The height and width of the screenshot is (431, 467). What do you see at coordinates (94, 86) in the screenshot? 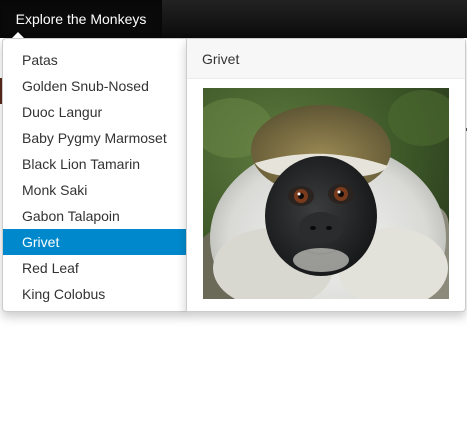
I see `menu-item-golden-snub-nosed: Golden Snub-Nosed` at bounding box center [94, 86].